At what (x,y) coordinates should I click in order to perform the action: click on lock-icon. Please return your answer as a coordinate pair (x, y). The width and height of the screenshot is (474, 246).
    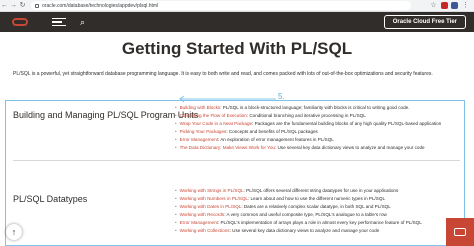
    Looking at the image, I should click on (37, 5).